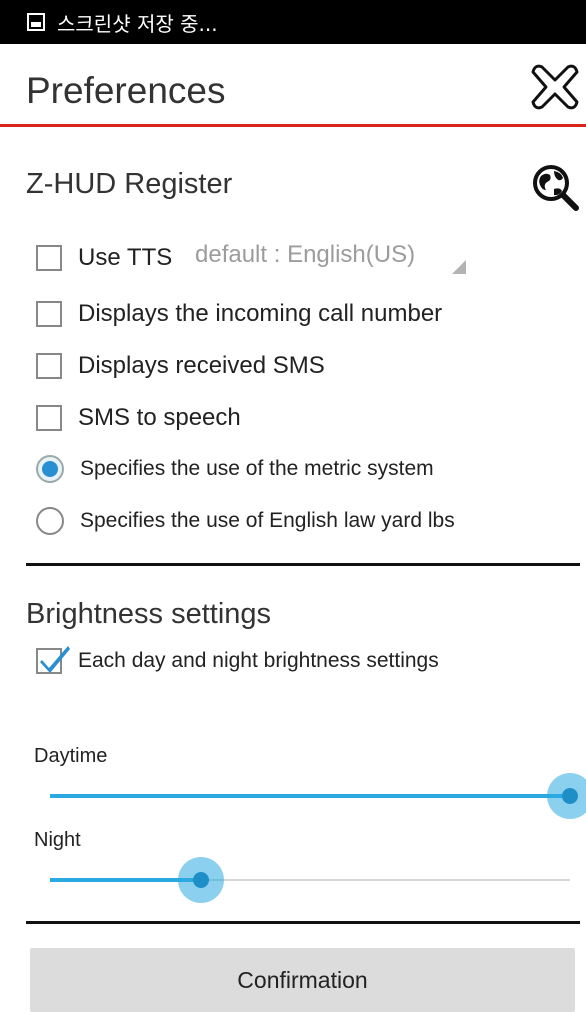 The width and height of the screenshot is (586, 1012). Describe the element at coordinates (129, 184) in the screenshot. I see `register-section-title: Z-HUD Register` at that location.